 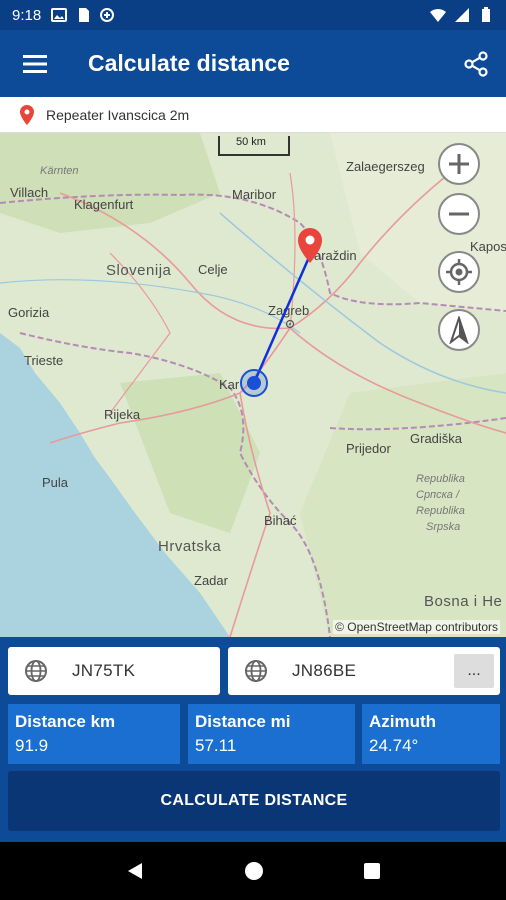 I want to click on compass-button, so click(x=459, y=330).